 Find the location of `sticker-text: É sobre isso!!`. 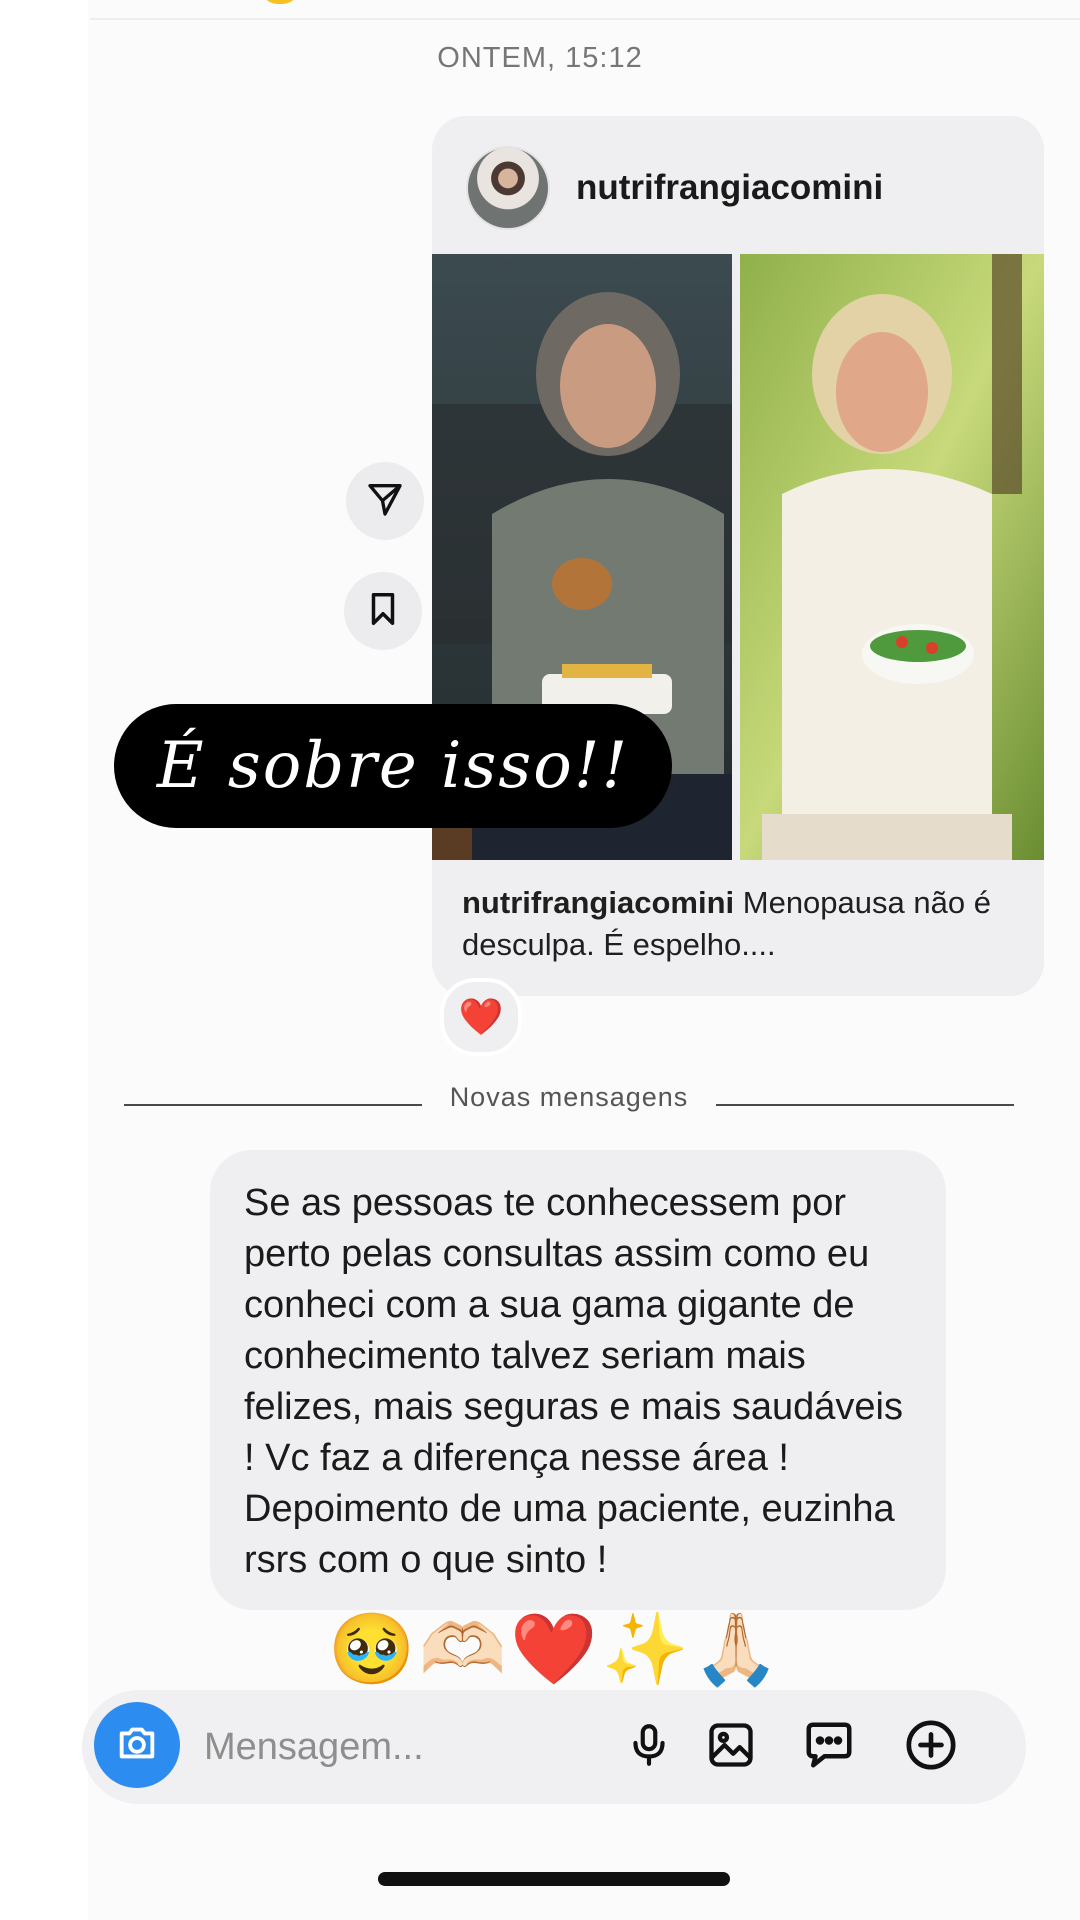

sticker-text: É sobre isso!! is located at coordinates (393, 766).